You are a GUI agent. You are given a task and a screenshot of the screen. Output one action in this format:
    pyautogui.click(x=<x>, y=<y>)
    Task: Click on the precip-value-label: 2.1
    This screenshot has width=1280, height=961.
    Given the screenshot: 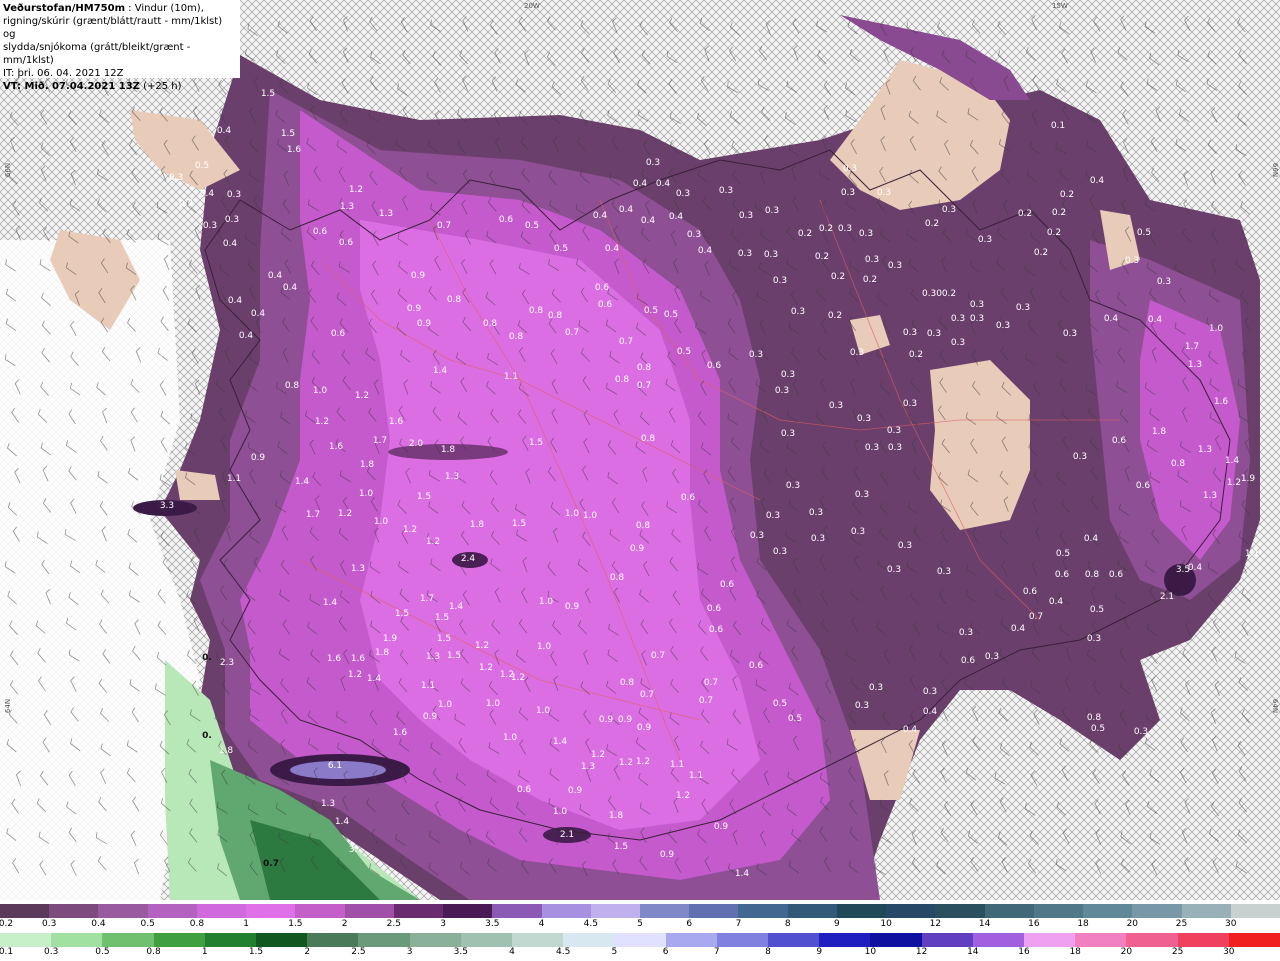 What is the action you would take?
    pyautogui.click(x=567, y=835)
    